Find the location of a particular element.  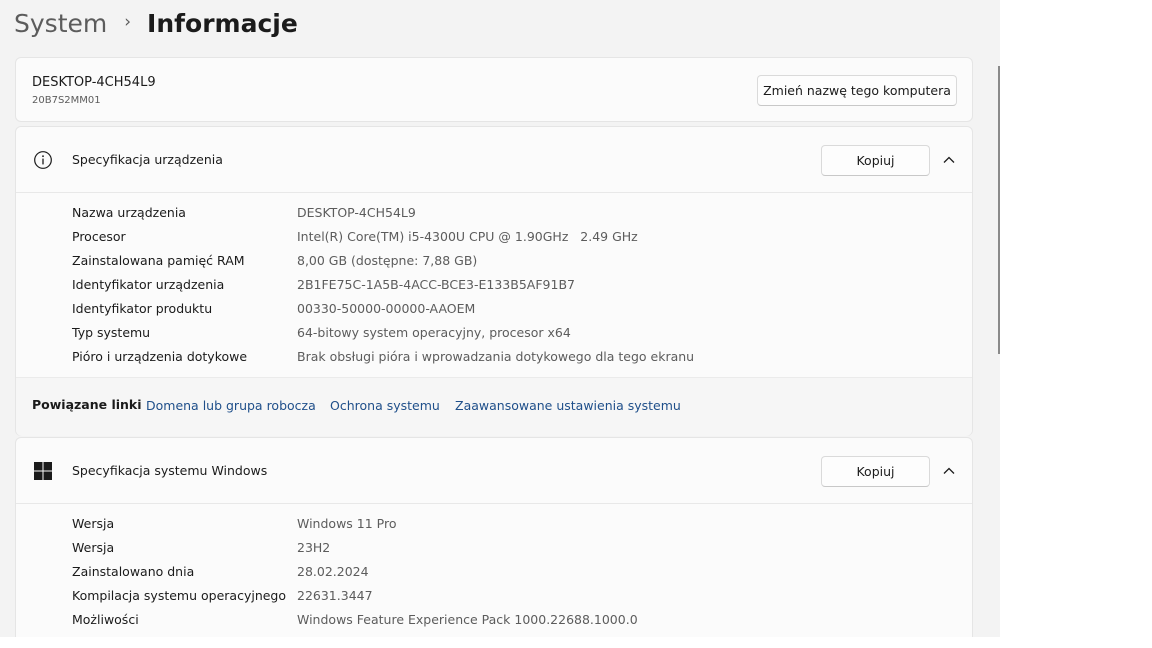

spec-value: Windows 11 Pro is located at coordinates (347, 523).